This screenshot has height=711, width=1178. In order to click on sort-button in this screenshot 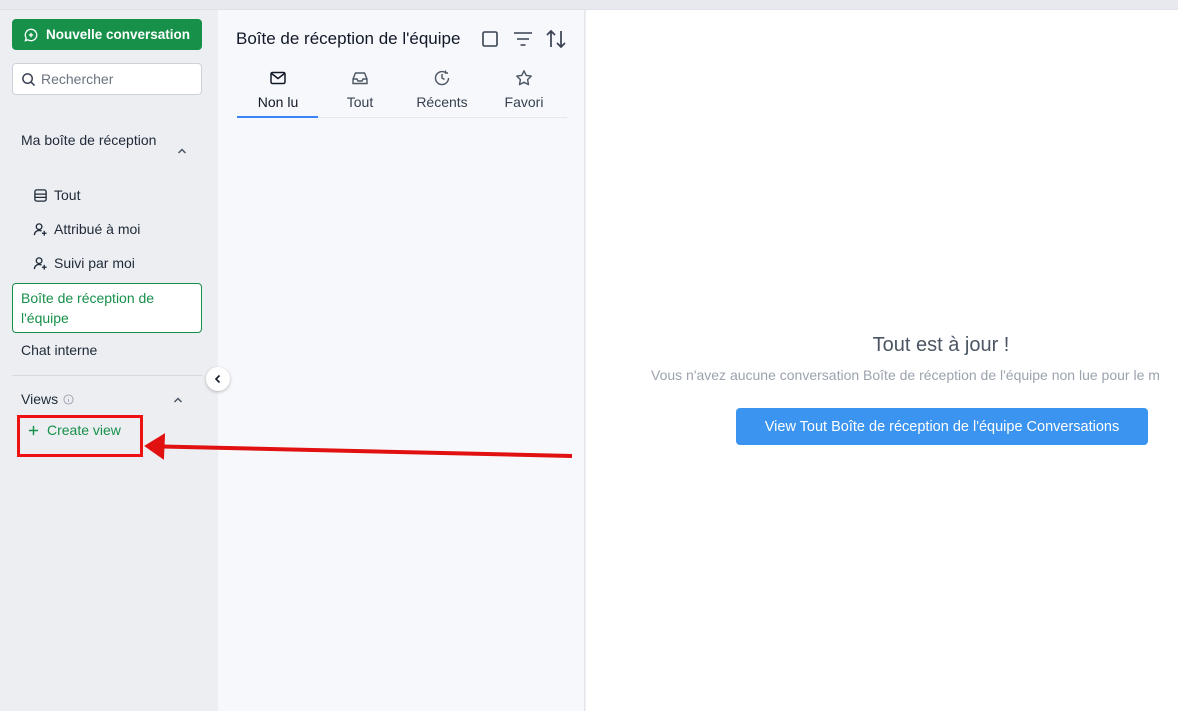, I will do `click(556, 39)`.